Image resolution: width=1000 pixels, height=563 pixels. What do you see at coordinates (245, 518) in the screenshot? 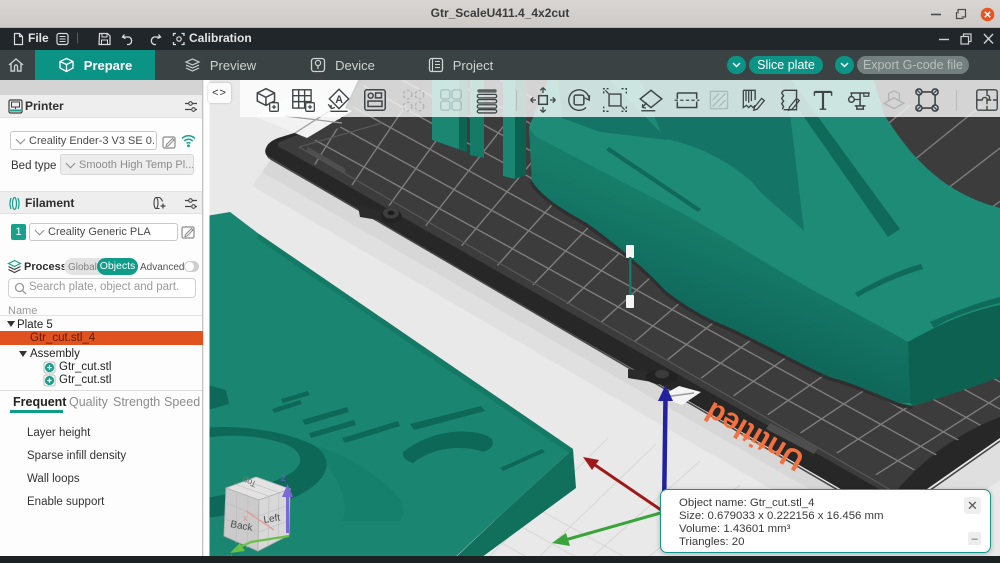
I see `svg-text: x` at bounding box center [245, 518].